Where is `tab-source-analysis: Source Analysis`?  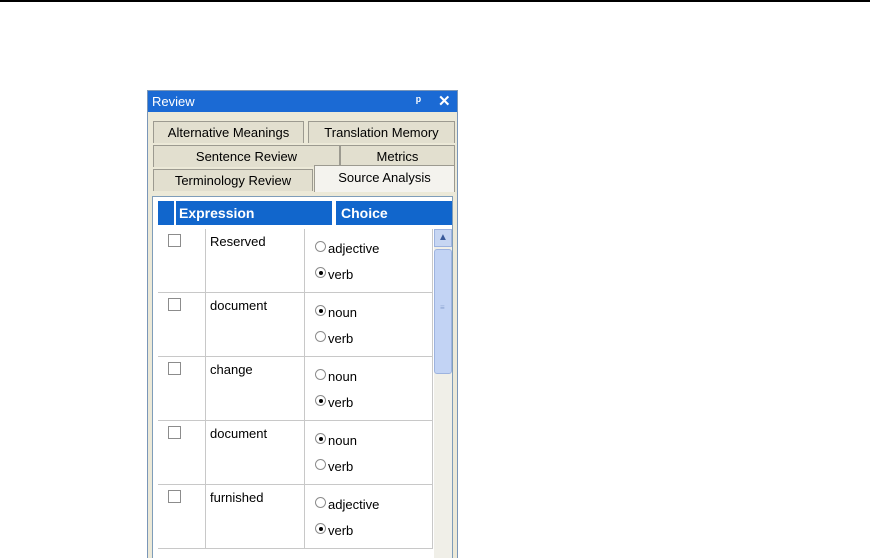
tab-source-analysis: Source Analysis is located at coordinates (384, 178).